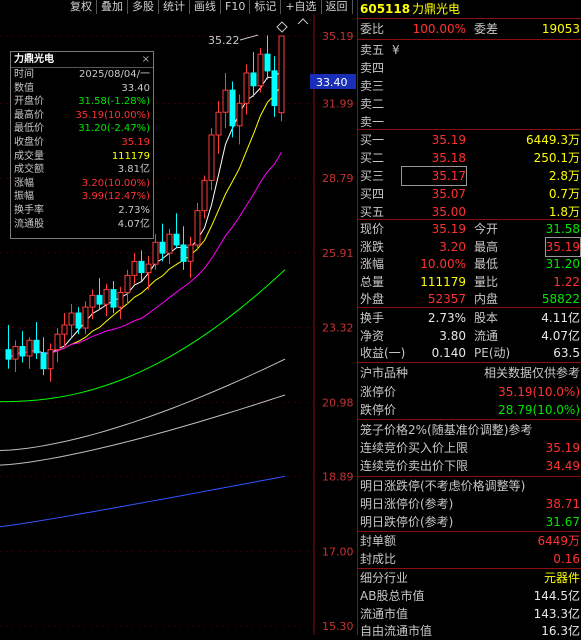 The width and height of the screenshot is (581, 640). What do you see at coordinates (566, 559) in the screenshot?
I see `seal-ratio-value: 0.16` at bounding box center [566, 559].